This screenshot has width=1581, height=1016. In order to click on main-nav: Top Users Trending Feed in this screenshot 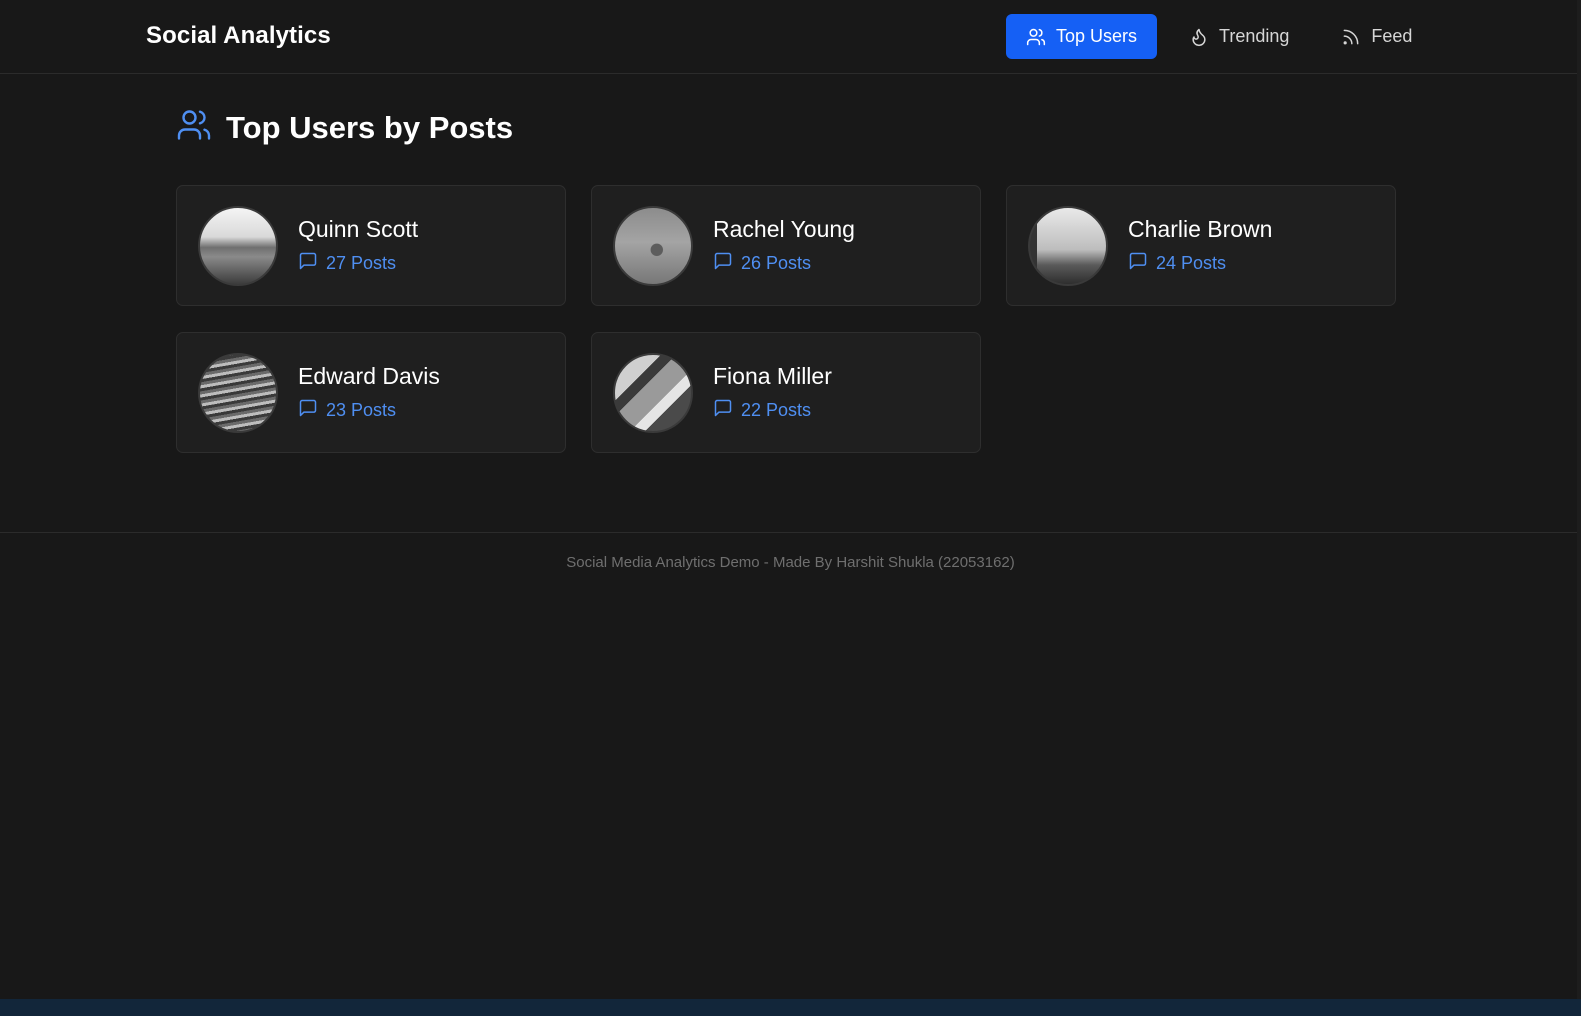, I will do `click(1219, 36)`.